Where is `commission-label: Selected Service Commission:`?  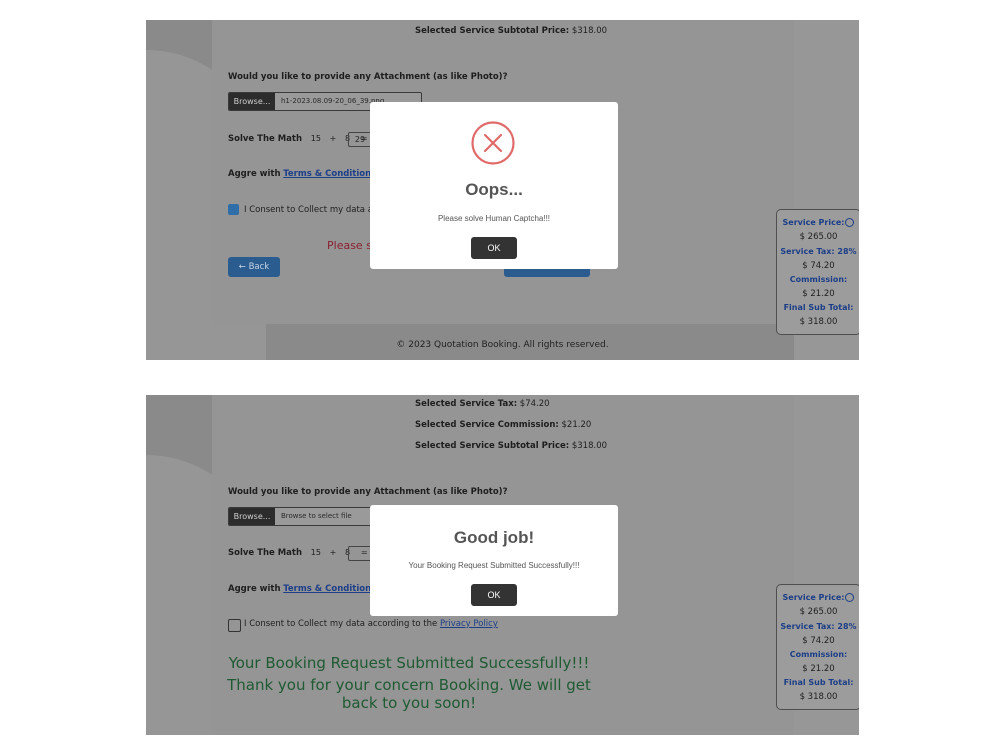
commission-label: Selected Service Commission: is located at coordinates (487, 425).